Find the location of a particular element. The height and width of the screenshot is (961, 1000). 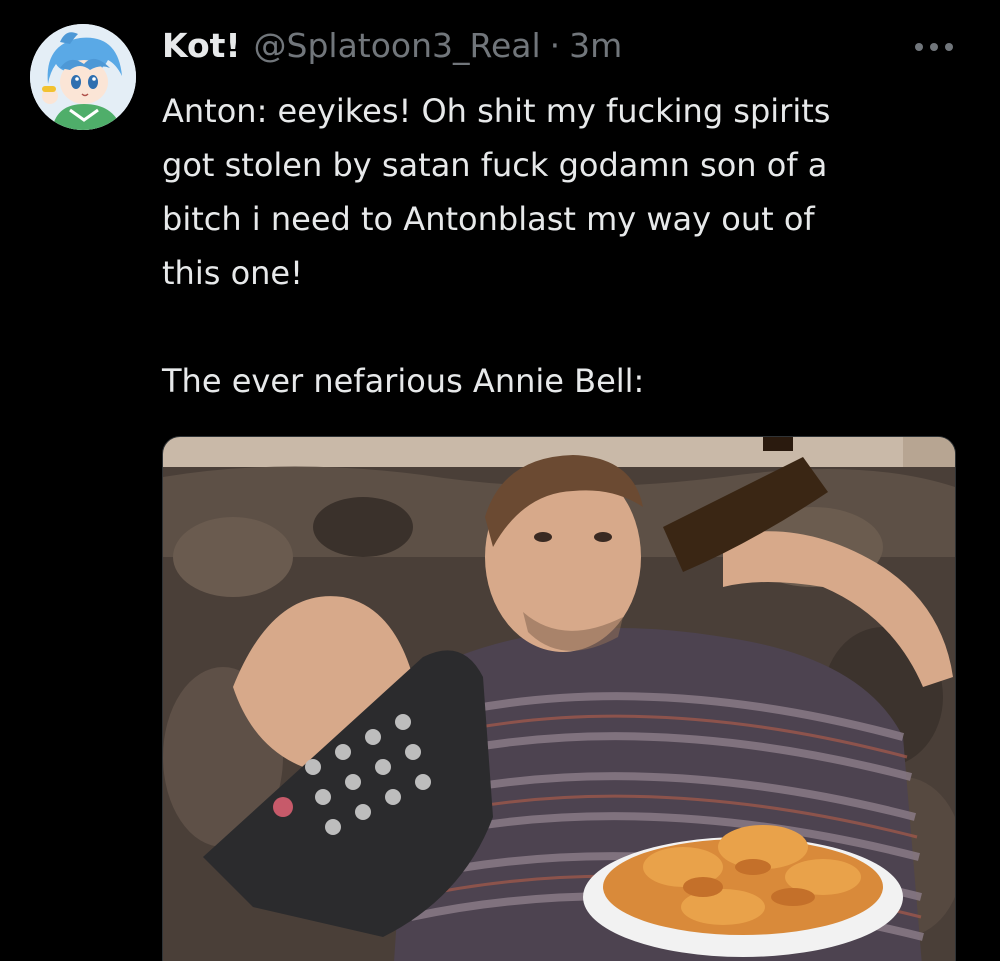

avatar is located at coordinates (83, 77).